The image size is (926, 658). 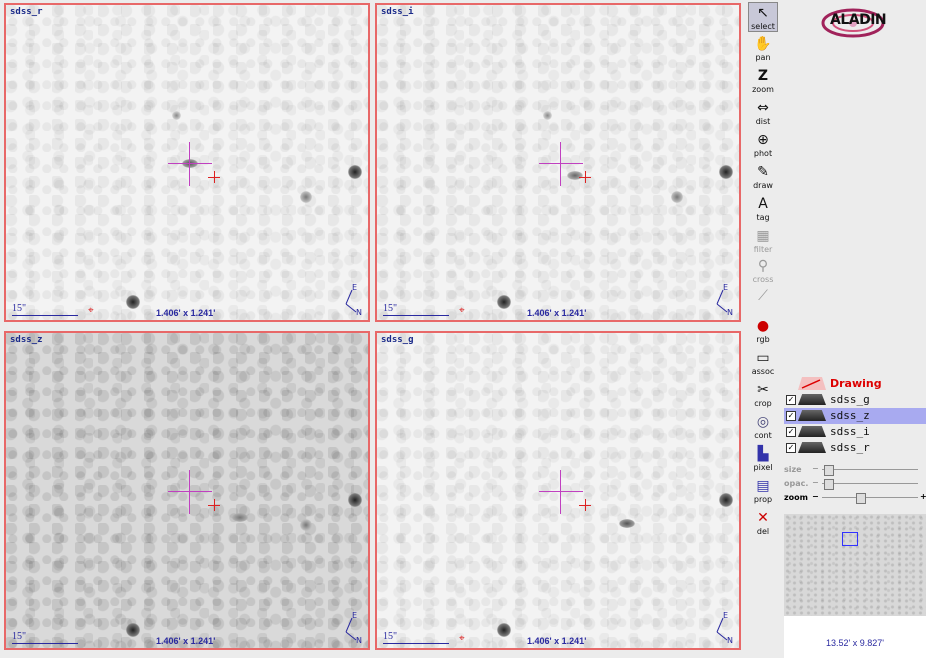 I want to click on tool-assoc: ▭ assoc, so click(x=763, y=363).